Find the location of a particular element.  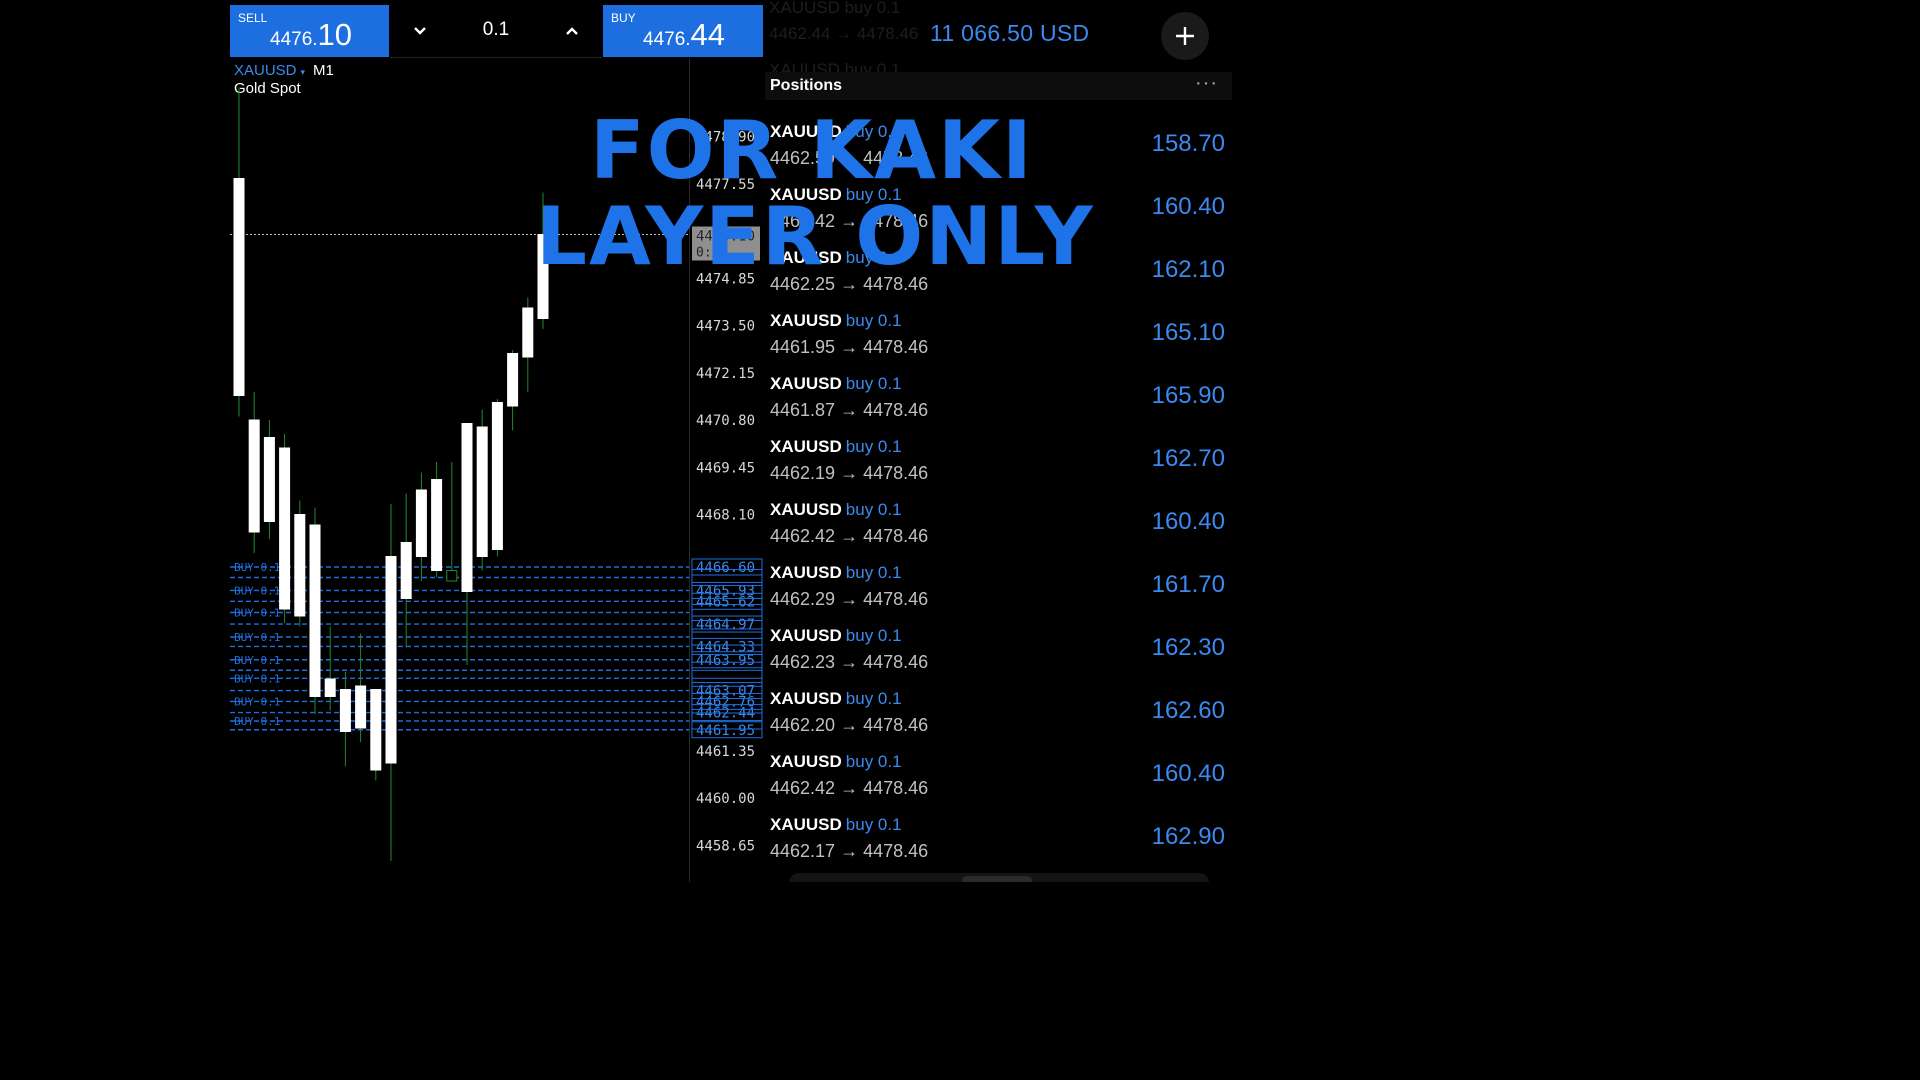

volume-selector: 0.1 is located at coordinates (496, 31).